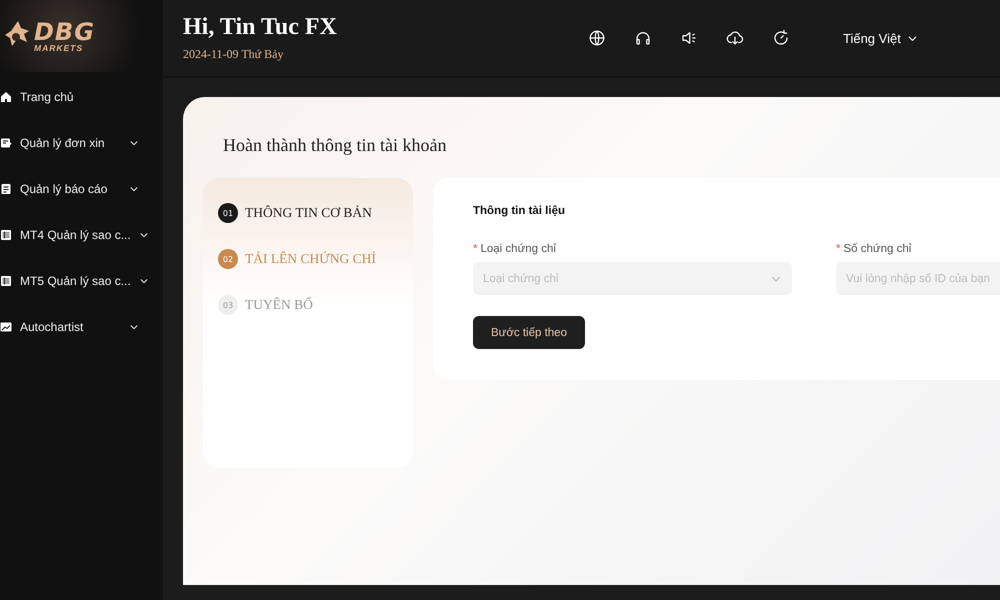 Image resolution: width=1000 pixels, height=600 pixels. Describe the element at coordinates (228, 259) in the screenshot. I see `step-number: 02` at that location.